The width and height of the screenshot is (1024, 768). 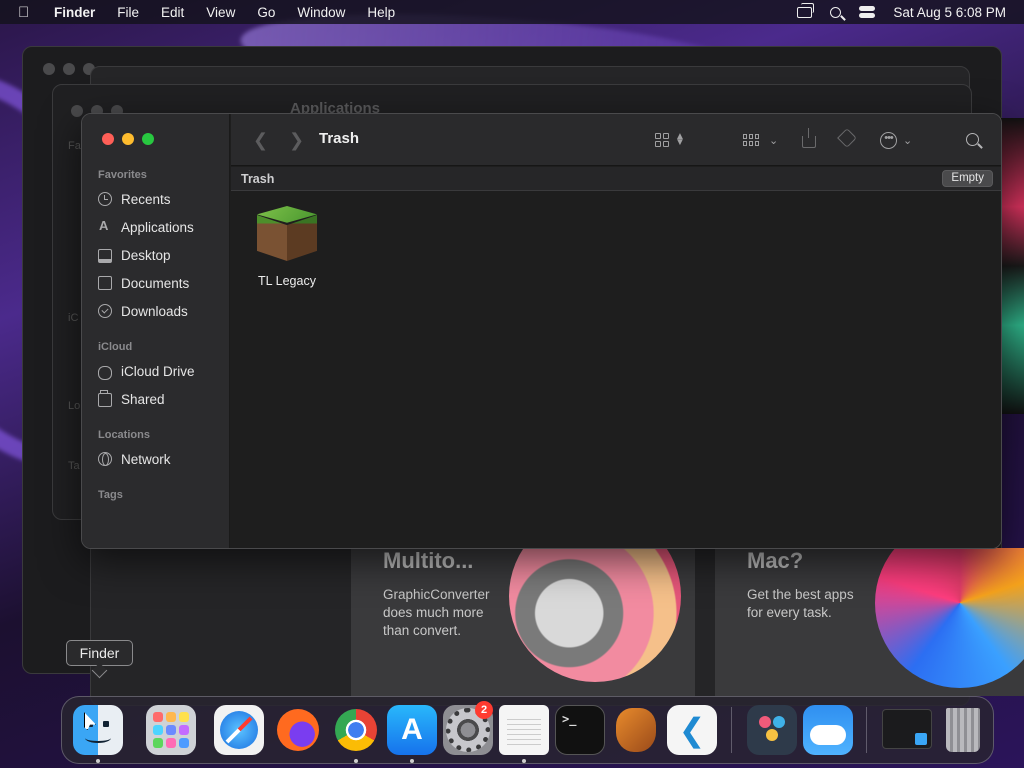 What do you see at coordinates (74, 146) in the screenshot?
I see `background-sidebar-label: Fa` at bounding box center [74, 146].